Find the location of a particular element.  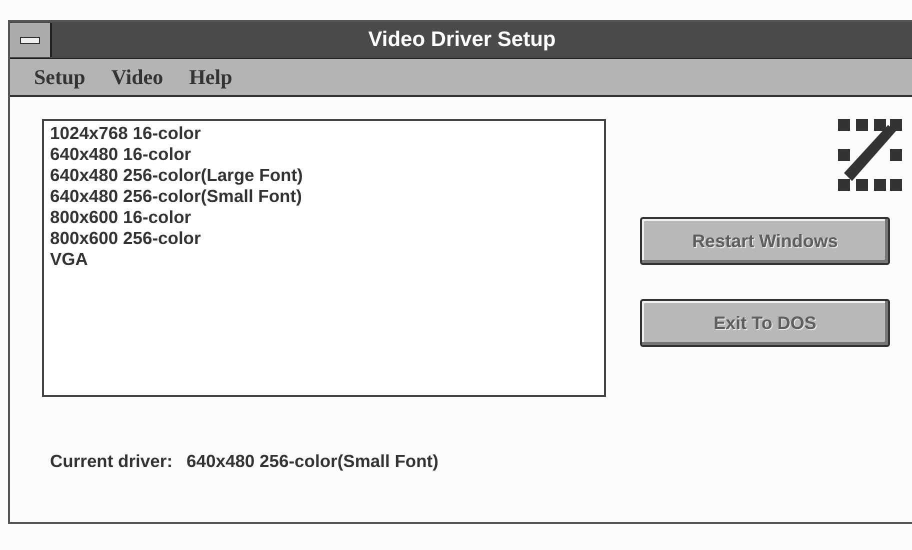

current-driver-label: Current driver: is located at coordinates (111, 461).